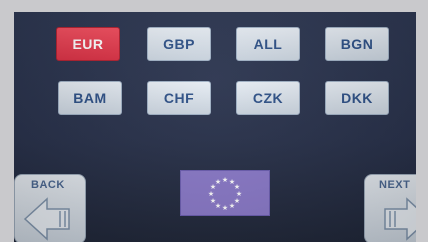 This screenshot has height=242, width=428. I want to click on currency-button-czk: CZK, so click(268, 98).